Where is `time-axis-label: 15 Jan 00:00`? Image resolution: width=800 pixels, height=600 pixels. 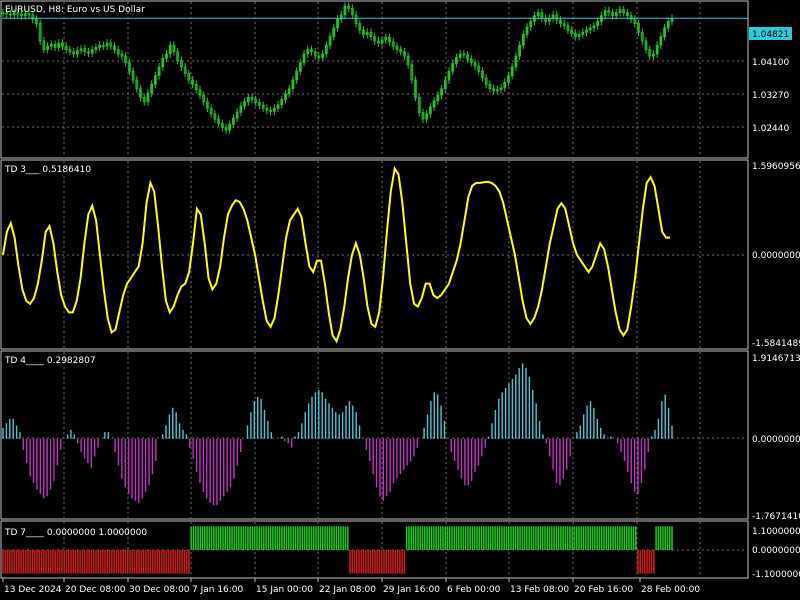
time-axis-label: 15 Jan 00:00 is located at coordinates (284, 590).